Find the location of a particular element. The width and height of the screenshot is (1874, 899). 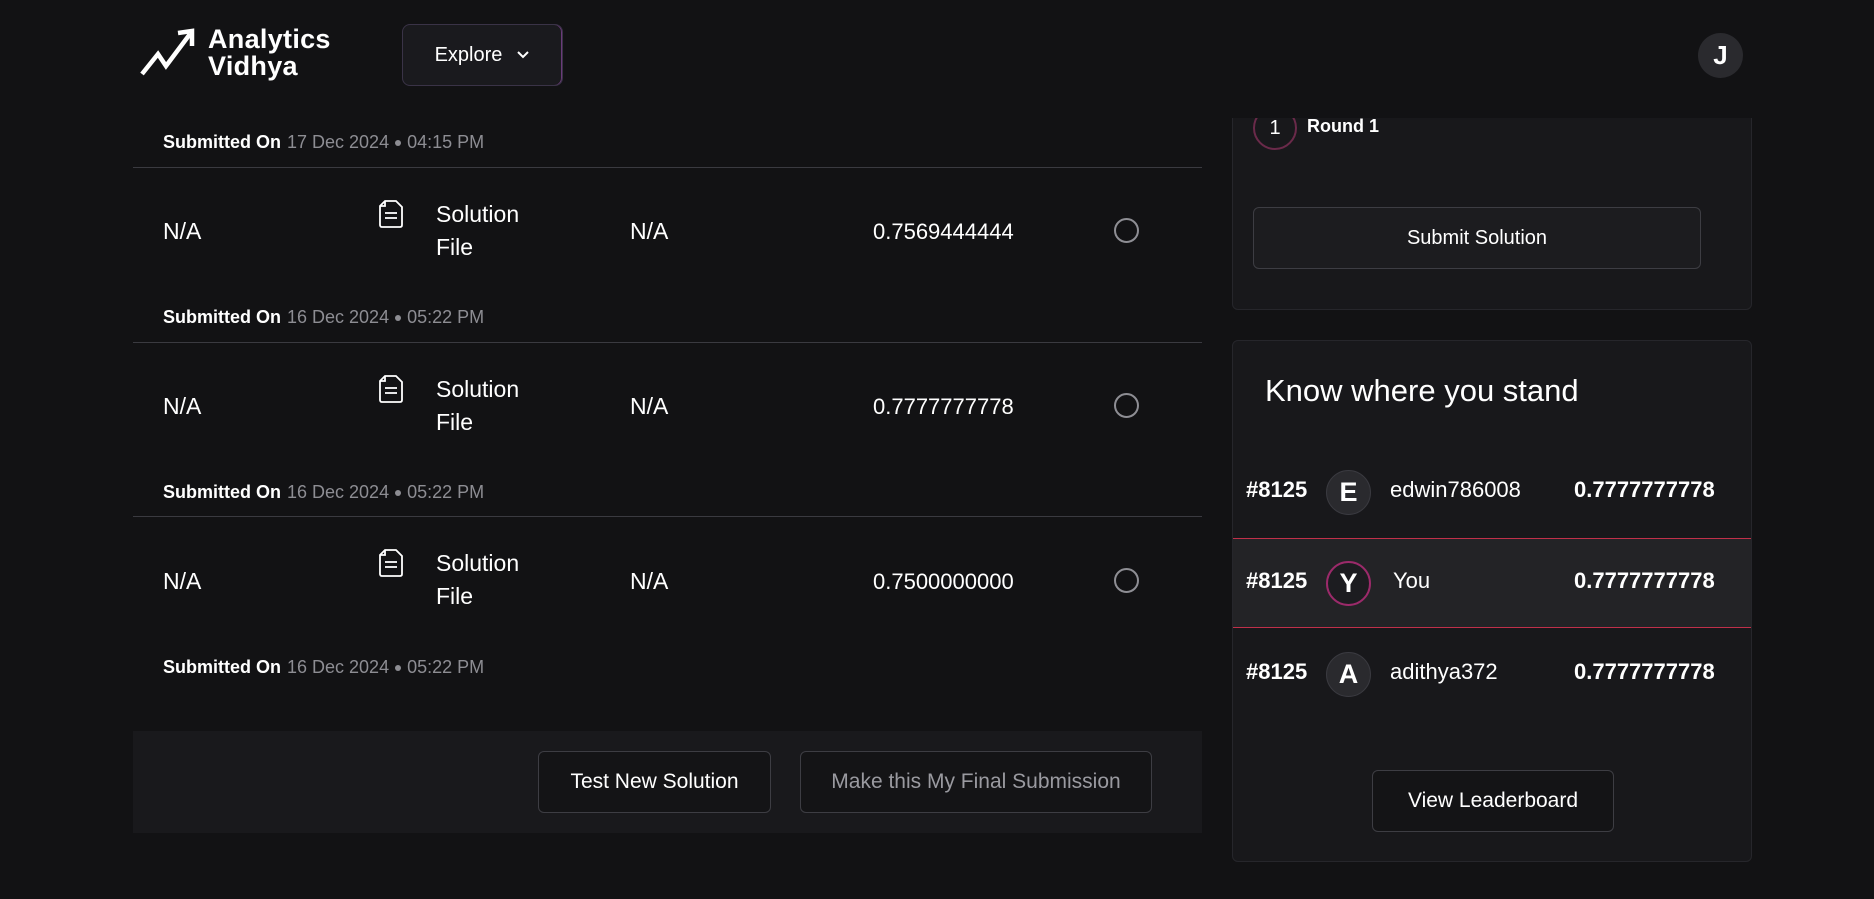

submission-date: 17 Dec 2024 is located at coordinates (338, 142).